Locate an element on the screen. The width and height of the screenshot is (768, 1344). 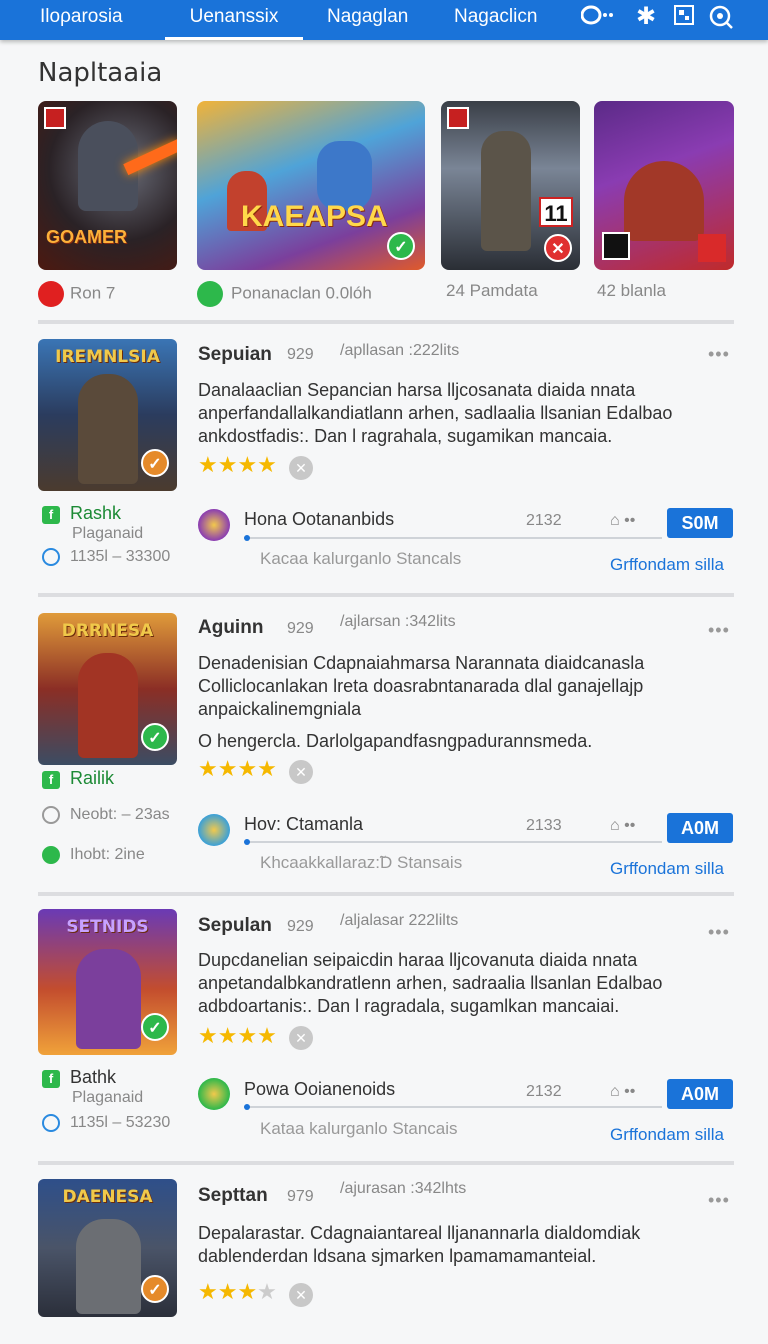
developer-name: Powa Ooianenoids is located at coordinates (319, 1089).